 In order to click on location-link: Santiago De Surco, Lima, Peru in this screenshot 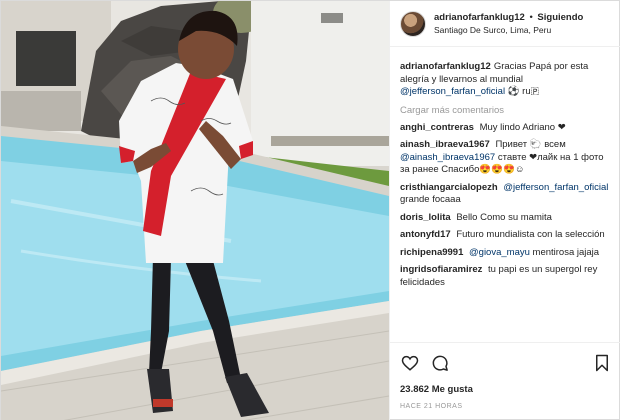, I will do `click(508, 30)`.